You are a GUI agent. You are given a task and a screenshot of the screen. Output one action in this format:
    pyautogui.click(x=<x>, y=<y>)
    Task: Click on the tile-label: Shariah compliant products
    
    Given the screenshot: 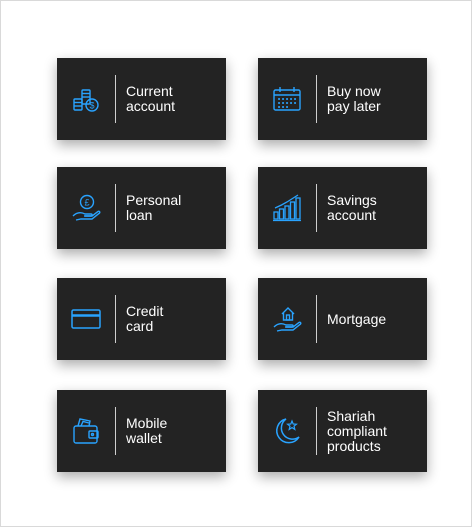 What is the action you would take?
    pyautogui.click(x=357, y=430)
    